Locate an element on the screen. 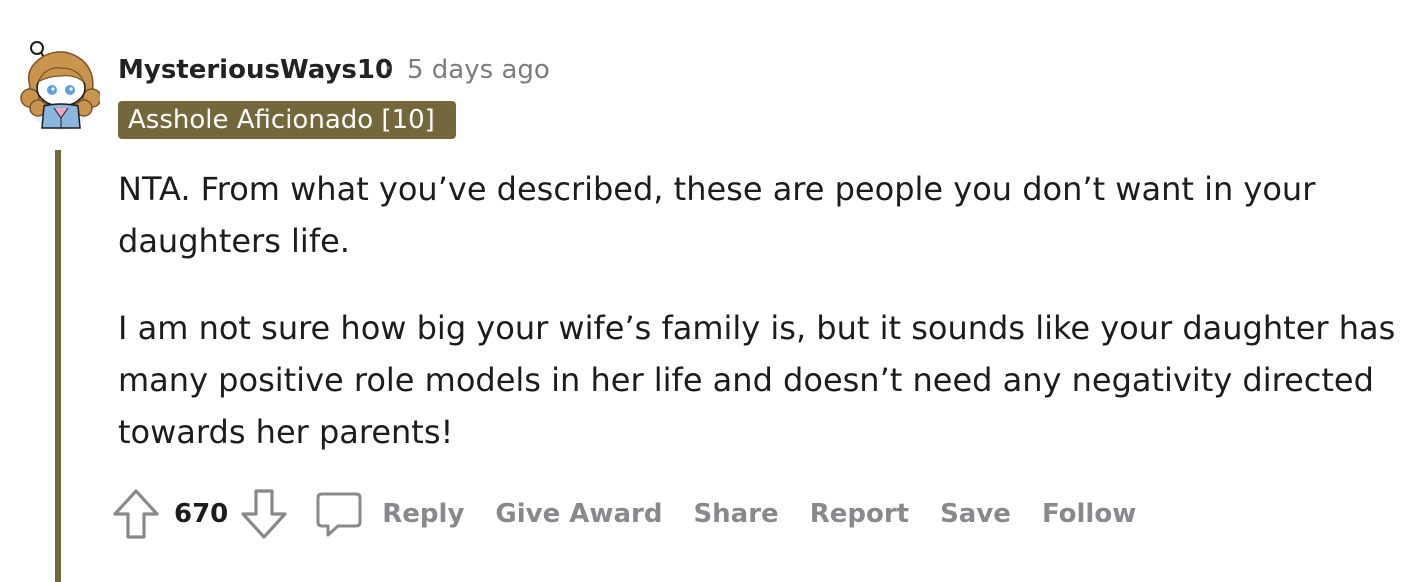 The width and height of the screenshot is (1414, 582). comment-bubble-icon is located at coordinates (339, 514).